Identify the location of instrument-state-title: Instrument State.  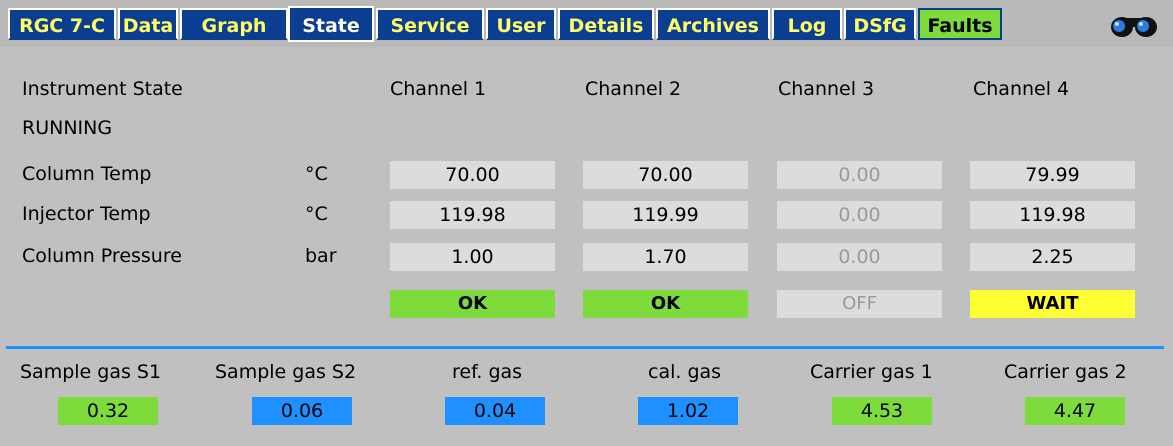
(102, 89).